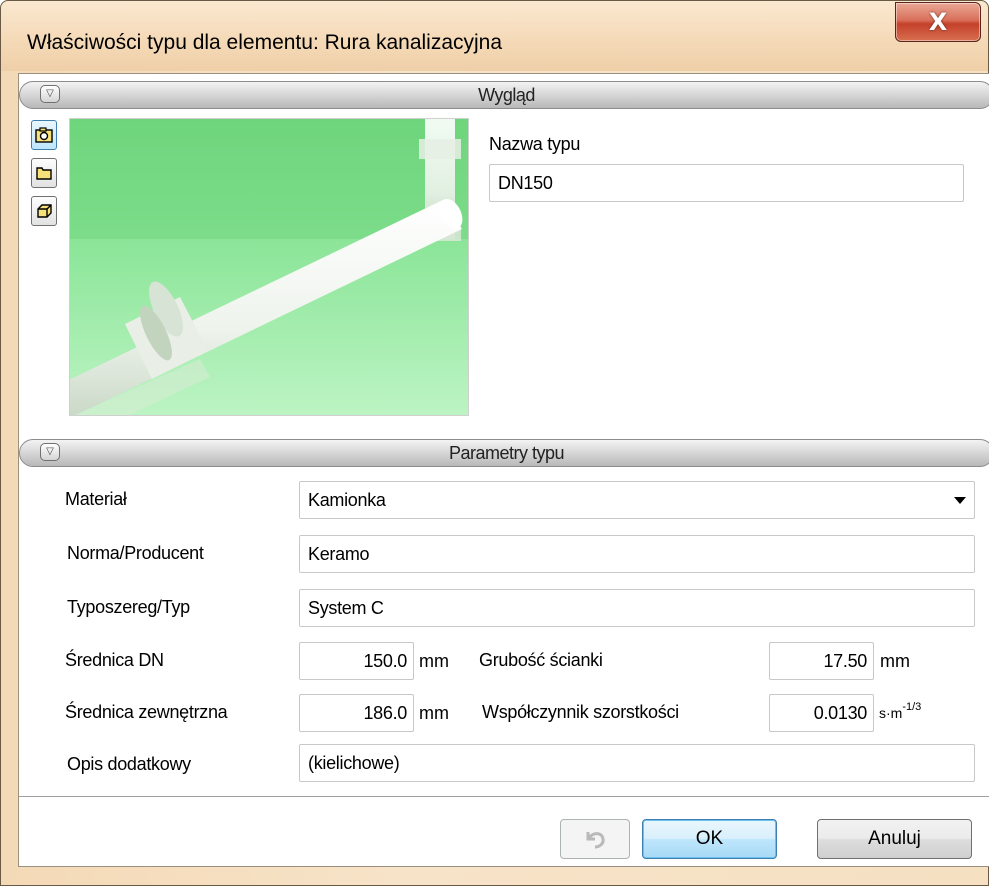 This screenshot has width=989, height=886. I want to click on undo-icon, so click(595, 840).